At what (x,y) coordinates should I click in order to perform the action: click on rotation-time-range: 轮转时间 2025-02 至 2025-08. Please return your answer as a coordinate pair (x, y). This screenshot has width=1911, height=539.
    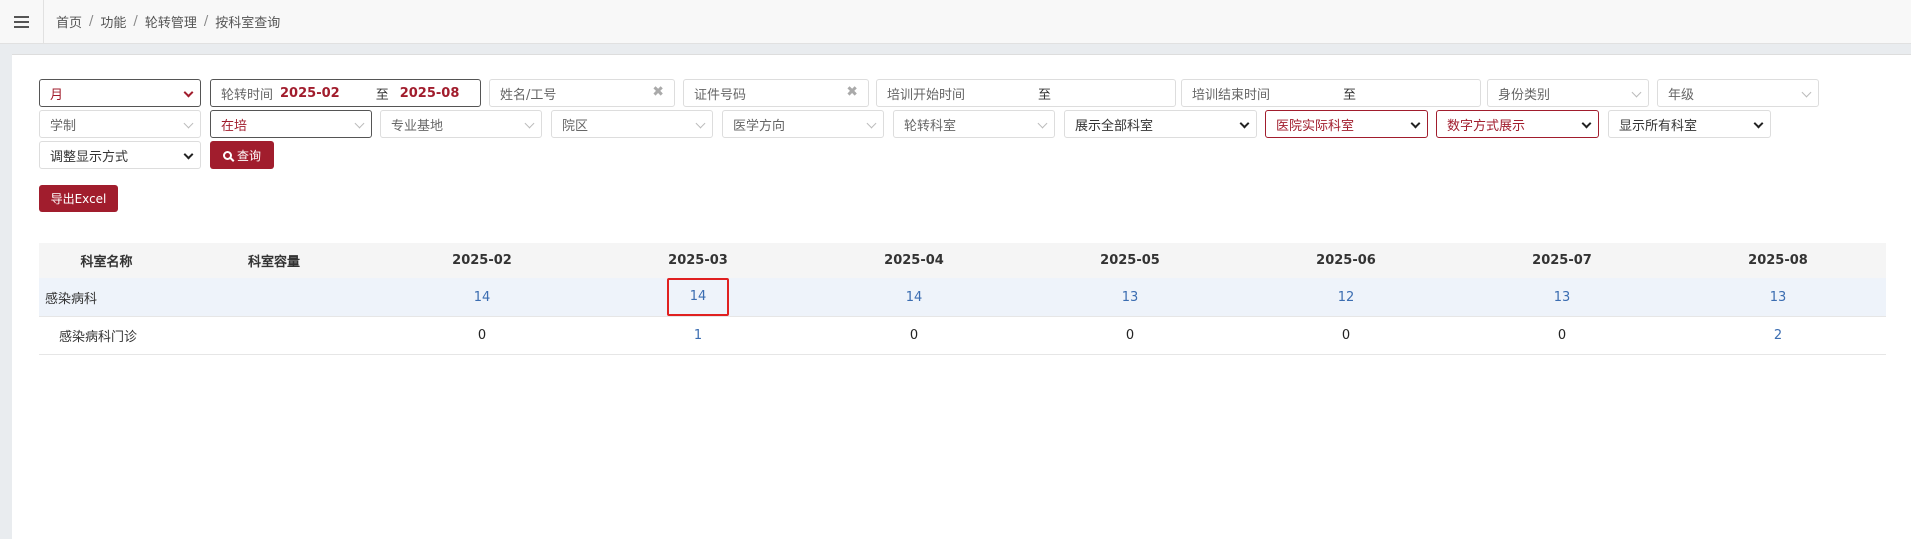
    Looking at the image, I should click on (345, 93).